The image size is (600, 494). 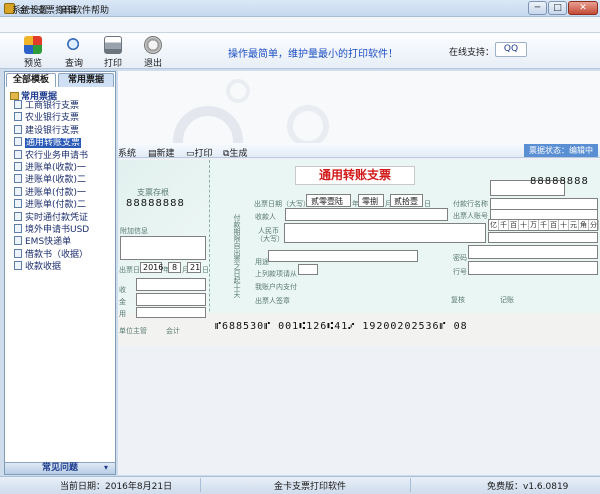 I want to click on qq-button: QQ, so click(x=511, y=49).